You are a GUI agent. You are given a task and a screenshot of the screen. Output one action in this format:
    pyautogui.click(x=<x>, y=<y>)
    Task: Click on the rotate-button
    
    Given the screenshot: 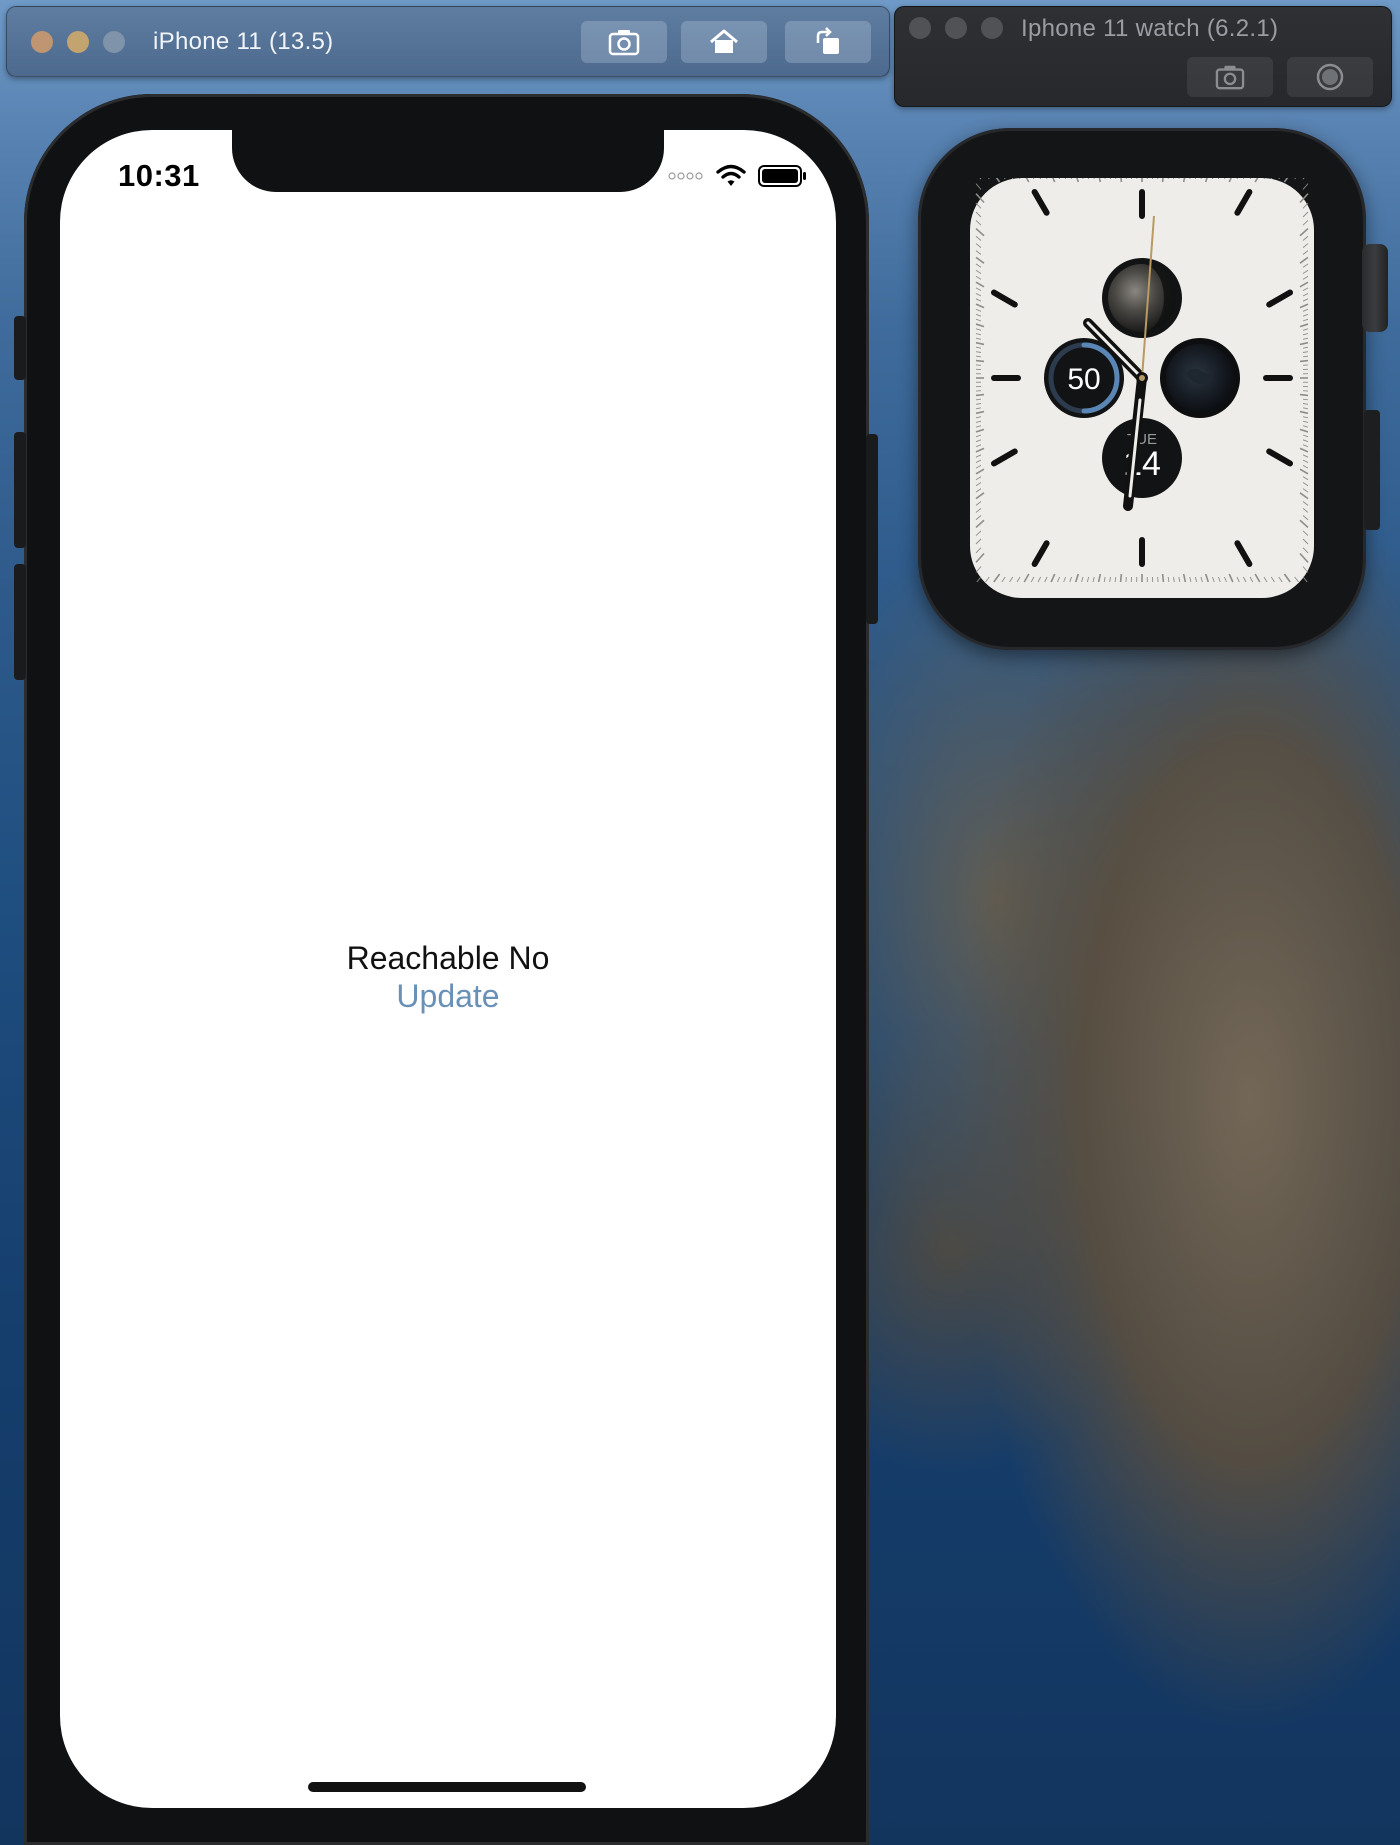 What is the action you would take?
    pyautogui.click(x=828, y=42)
    